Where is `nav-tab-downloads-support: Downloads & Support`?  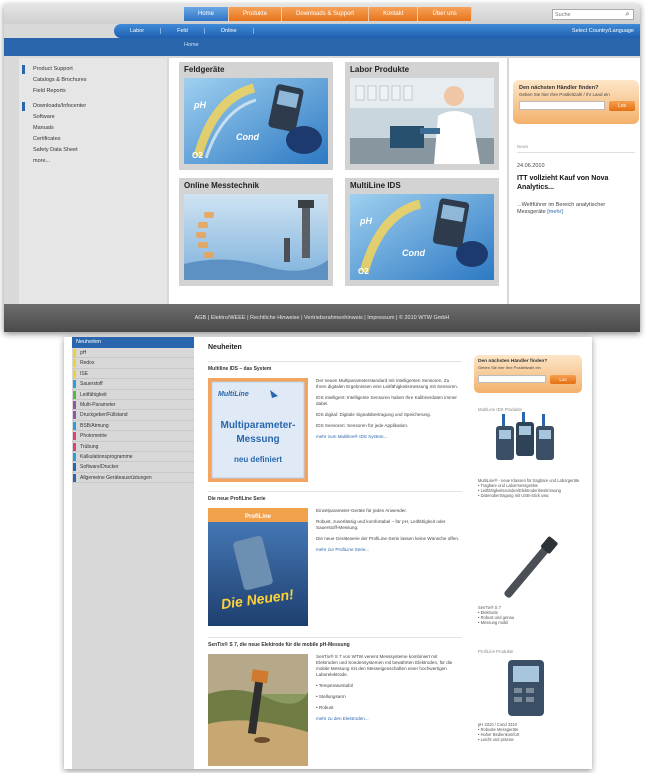 nav-tab-downloads-support: Downloads & Support is located at coordinates (326, 14).